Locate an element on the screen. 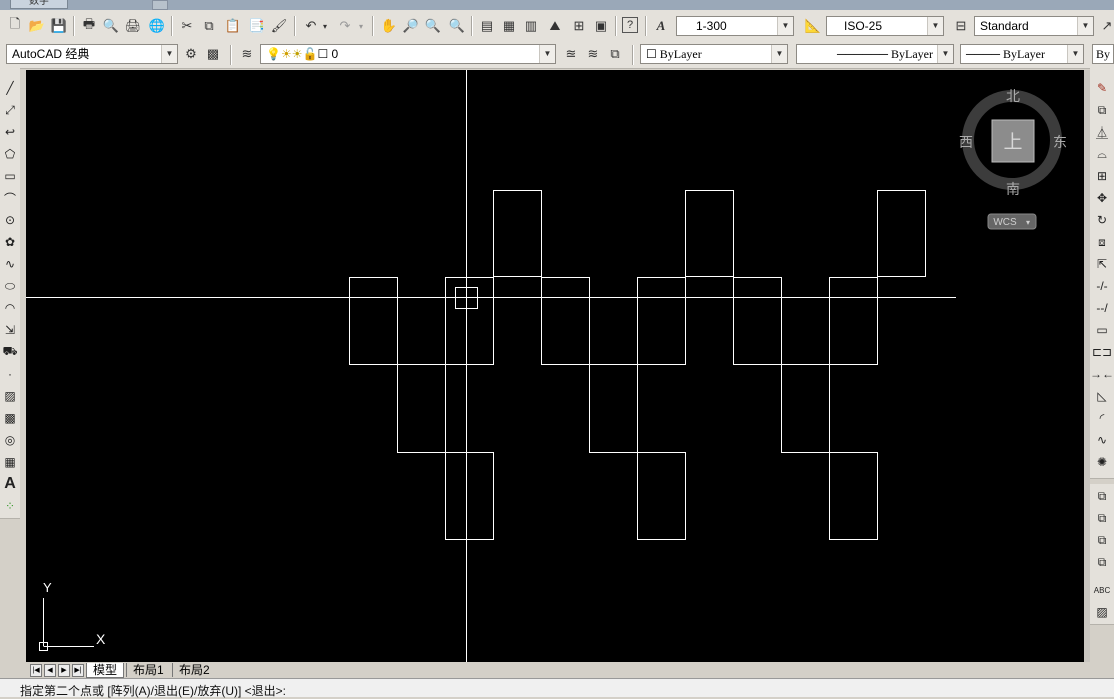 The image size is (1114, 699). extend-icon: --/ is located at coordinates (1102, 308).